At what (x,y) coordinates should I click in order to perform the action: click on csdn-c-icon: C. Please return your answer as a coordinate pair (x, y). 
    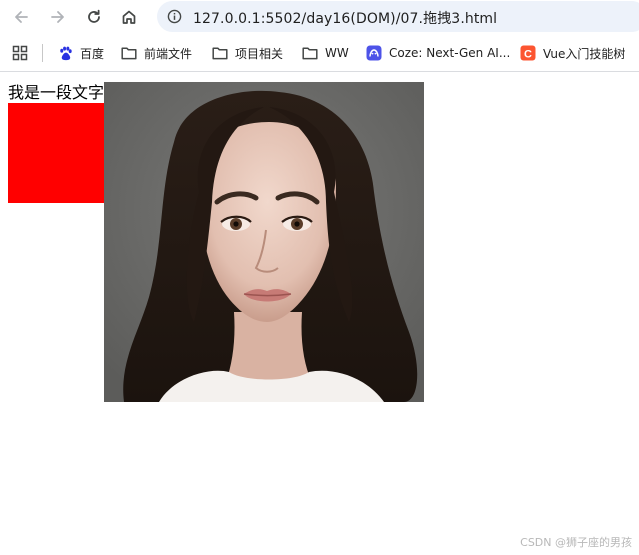
    Looking at the image, I should click on (528, 53).